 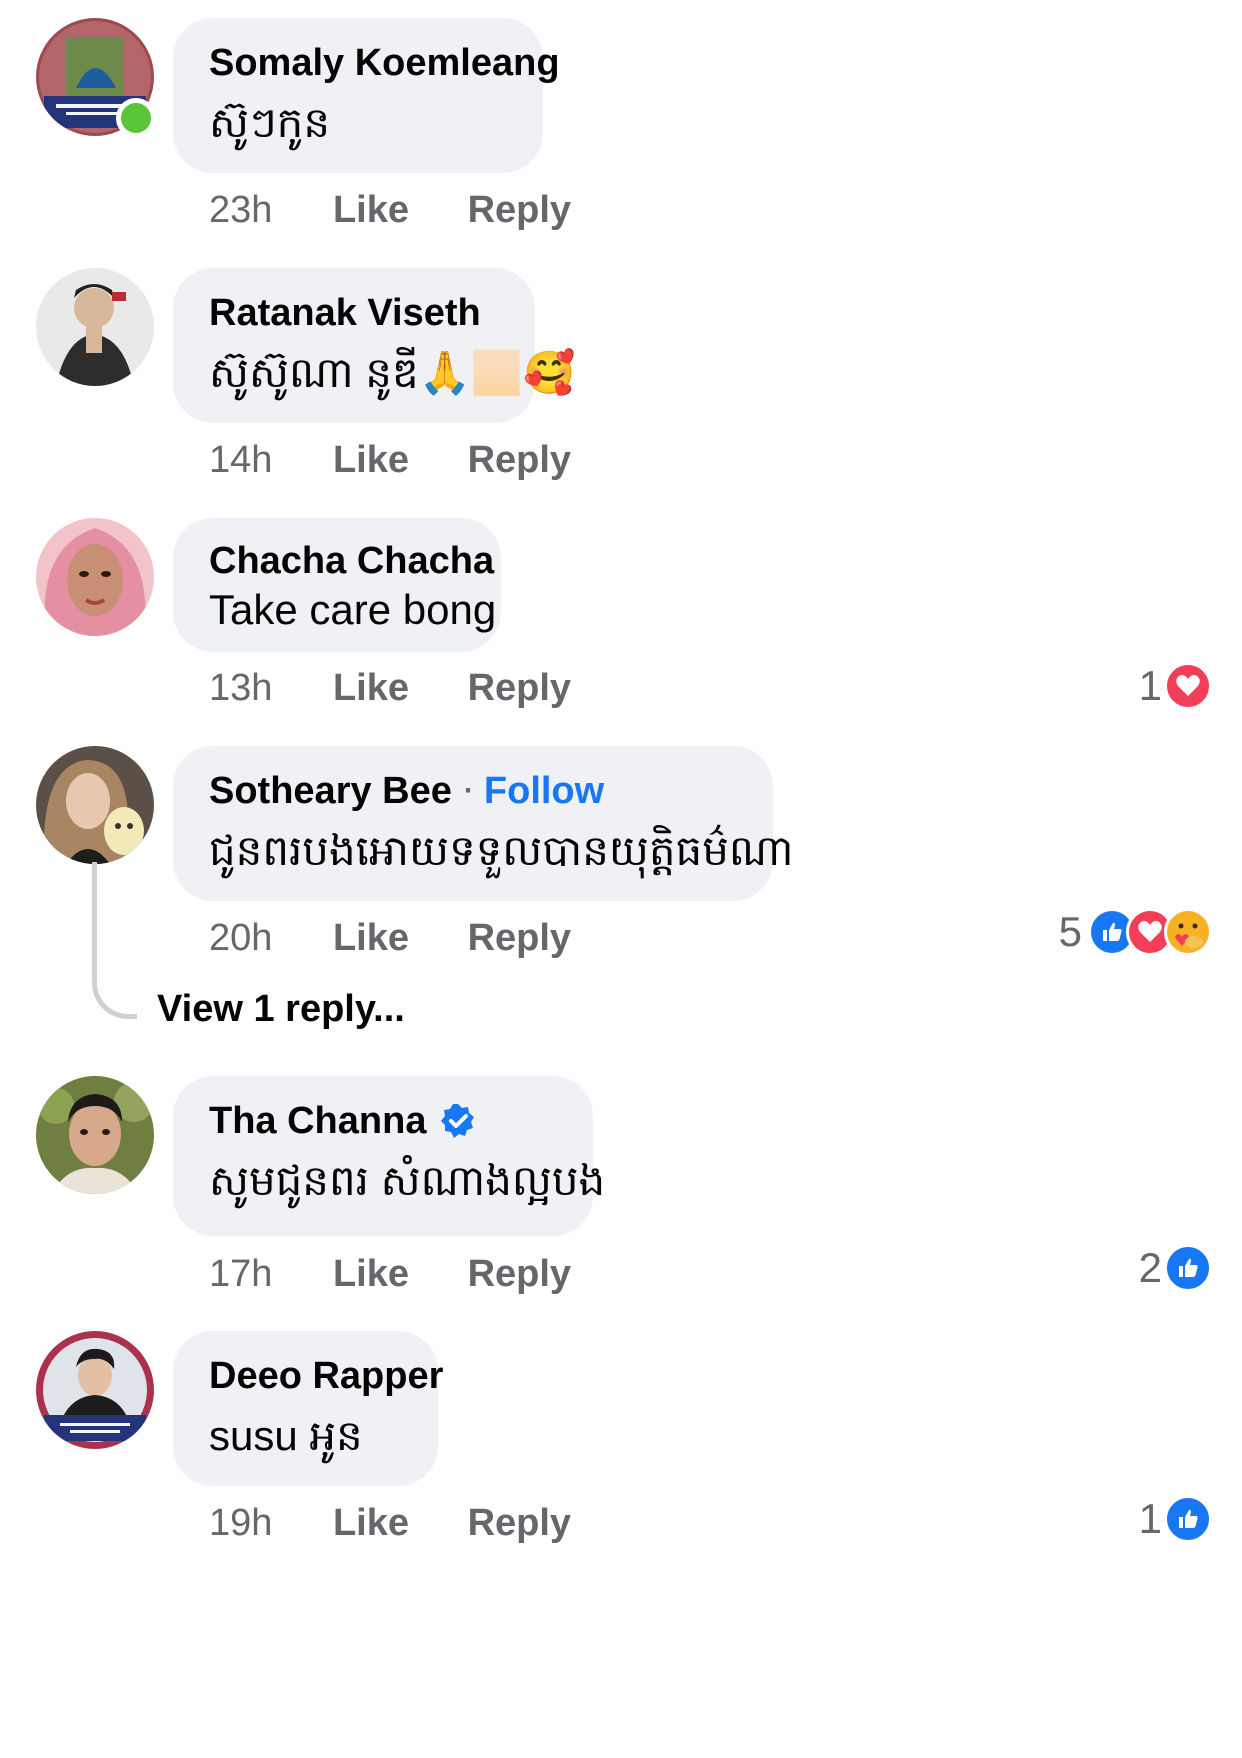 I want to click on comment-actions: 23h Like Reply, so click(x=390, y=210).